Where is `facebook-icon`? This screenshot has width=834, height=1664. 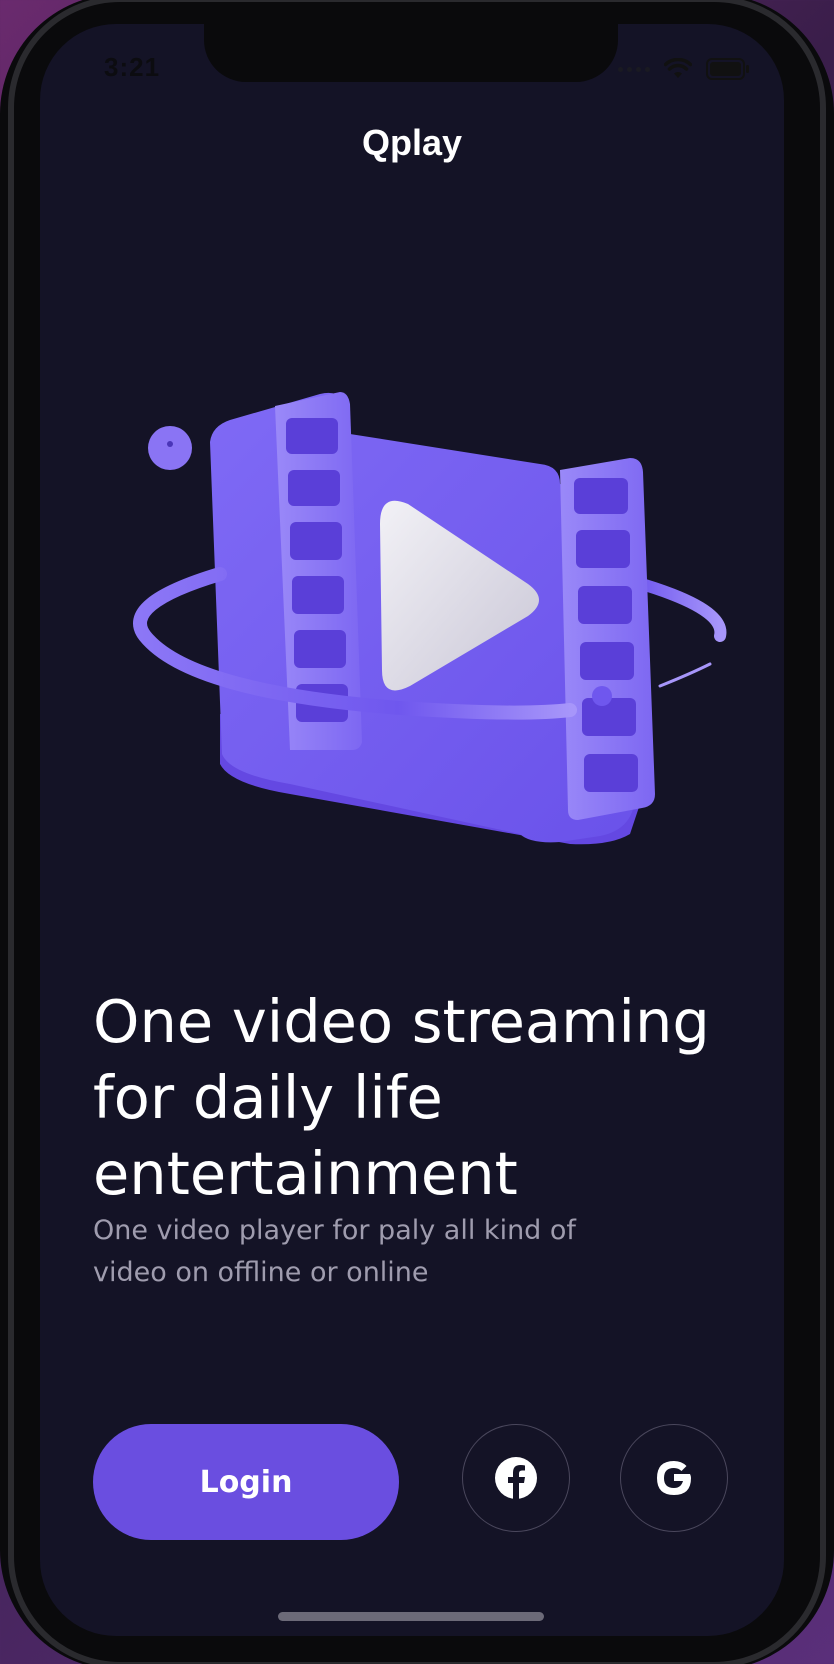
facebook-icon is located at coordinates (516, 1478).